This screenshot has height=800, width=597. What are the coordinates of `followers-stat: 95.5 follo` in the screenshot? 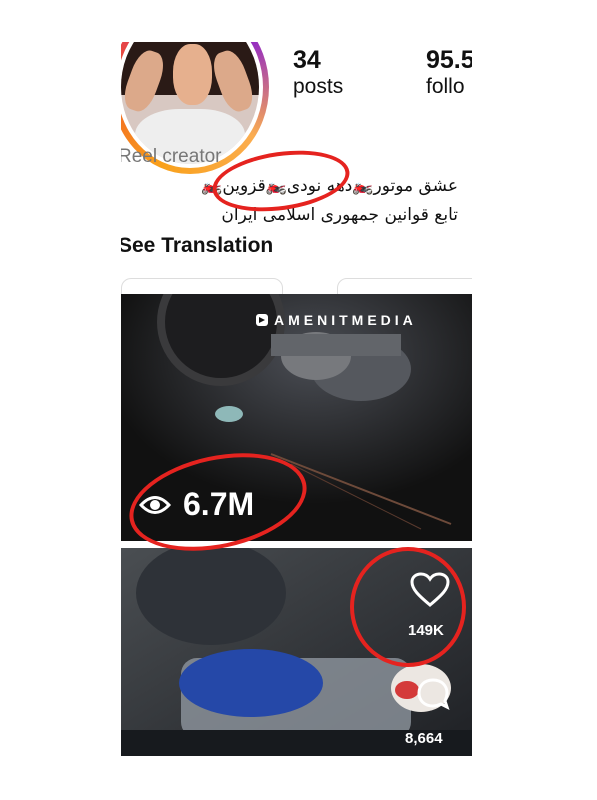 It's located at (449, 73).